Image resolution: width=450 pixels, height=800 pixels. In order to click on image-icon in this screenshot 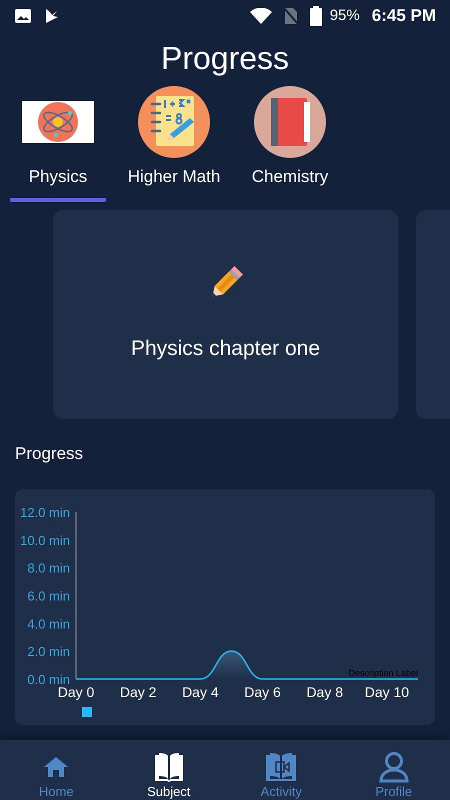, I will do `click(23, 16)`.